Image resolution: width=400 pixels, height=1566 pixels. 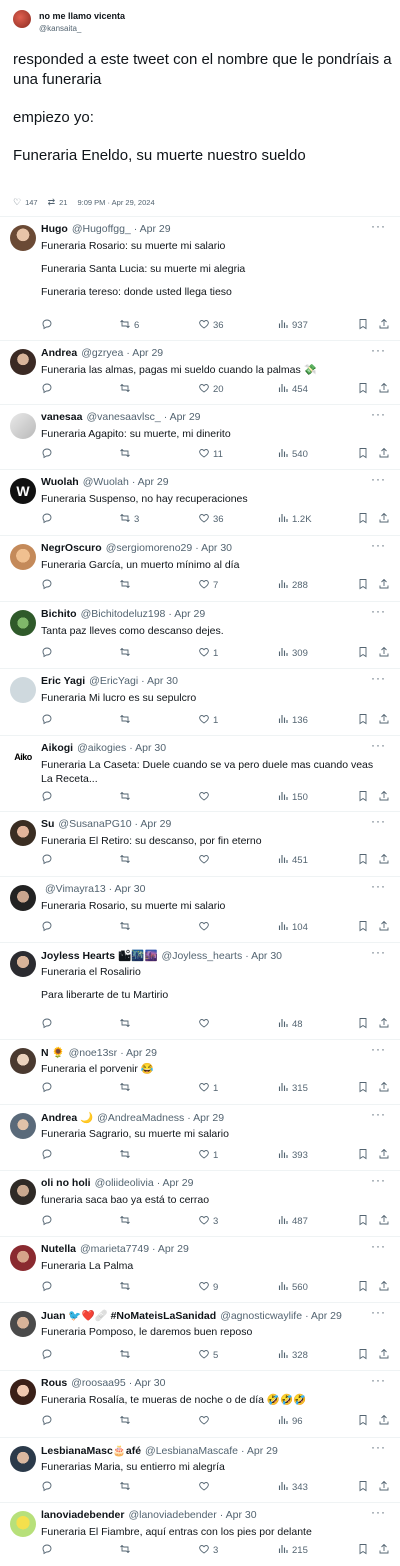 What do you see at coordinates (59, 614) in the screenshot?
I see `author-name: Bichito` at bounding box center [59, 614].